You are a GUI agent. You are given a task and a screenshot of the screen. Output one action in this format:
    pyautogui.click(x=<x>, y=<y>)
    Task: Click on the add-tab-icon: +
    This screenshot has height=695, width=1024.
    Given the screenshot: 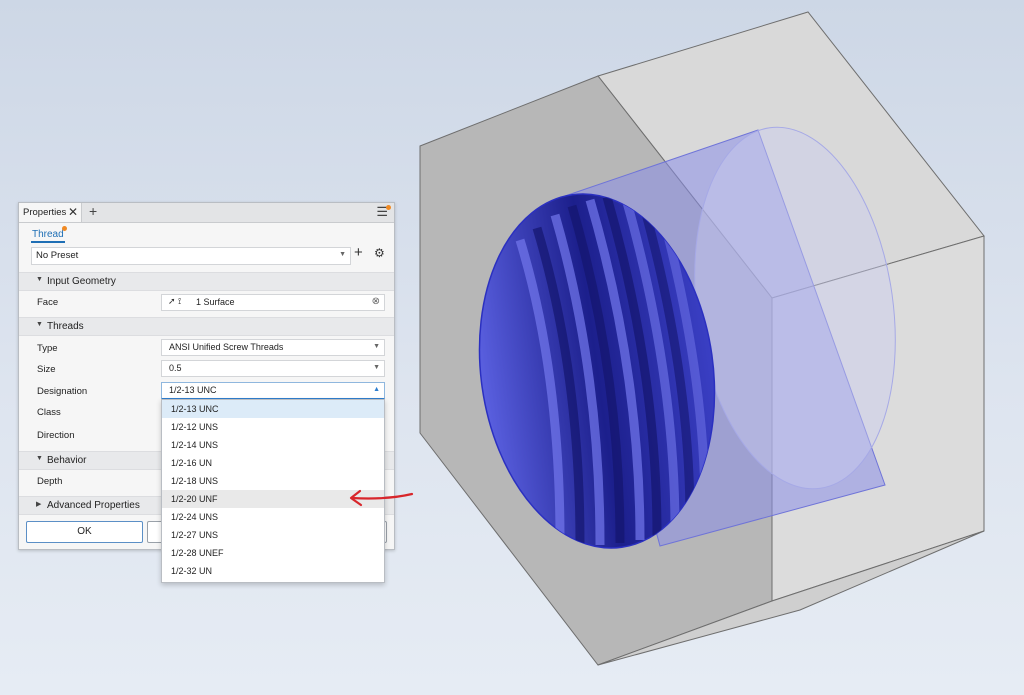 What is the action you would take?
    pyautogui.click(x=93, y=211)
    